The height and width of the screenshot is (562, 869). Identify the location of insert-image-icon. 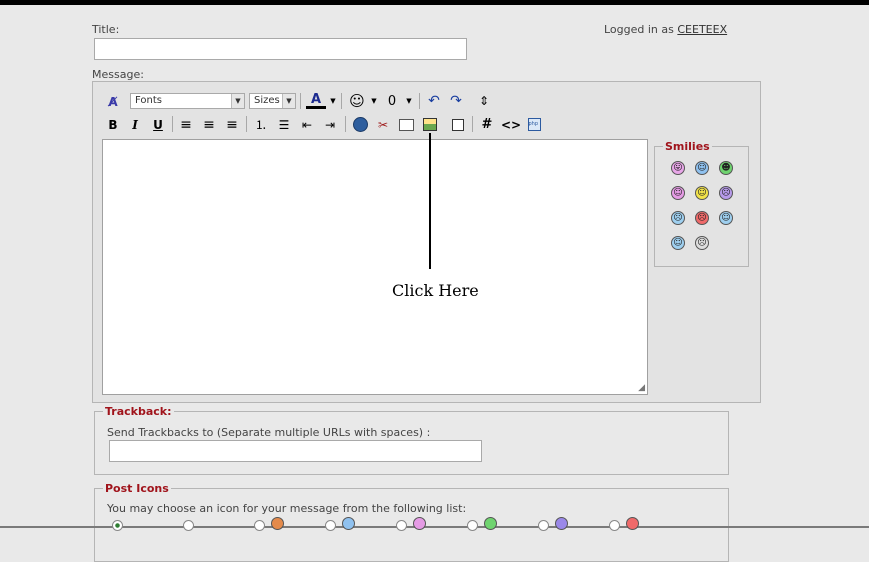
(430, 124).